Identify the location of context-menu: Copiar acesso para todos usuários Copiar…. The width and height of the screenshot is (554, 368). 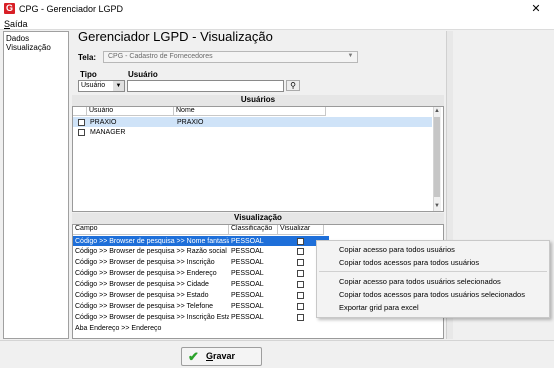
(433, 279).